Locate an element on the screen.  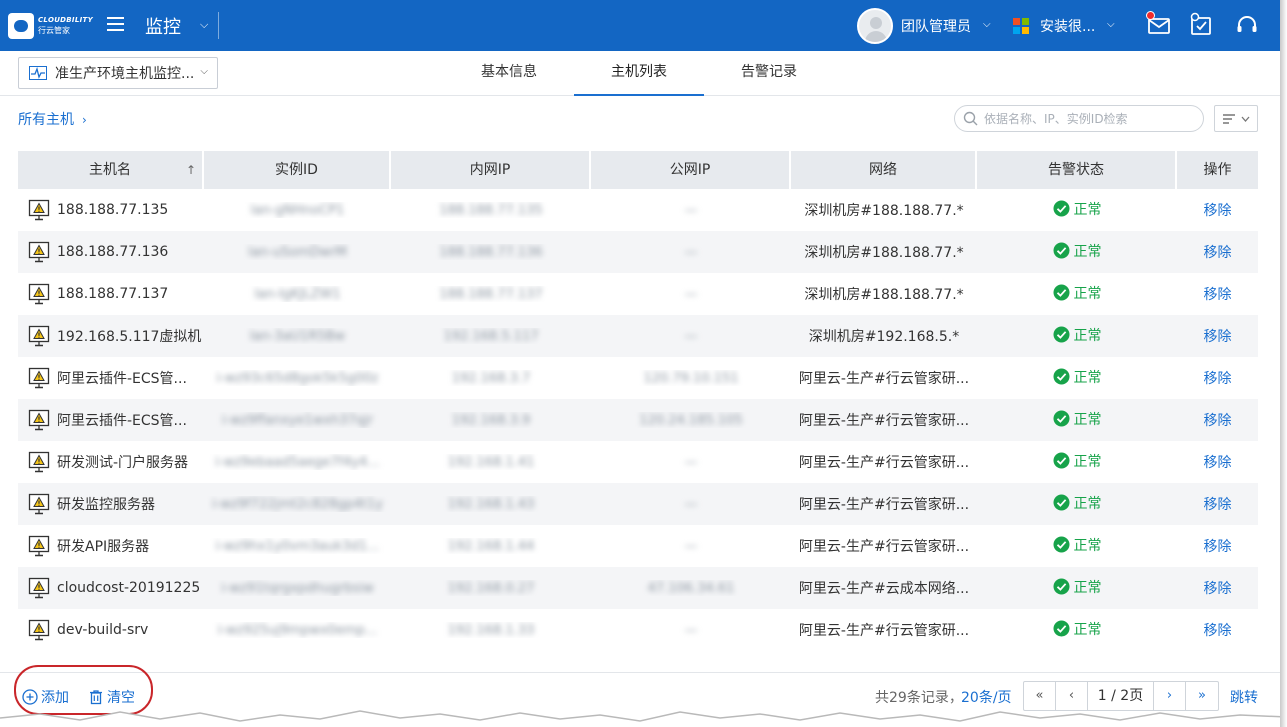
sort-menu-button is located at coordinates (1236, 118).